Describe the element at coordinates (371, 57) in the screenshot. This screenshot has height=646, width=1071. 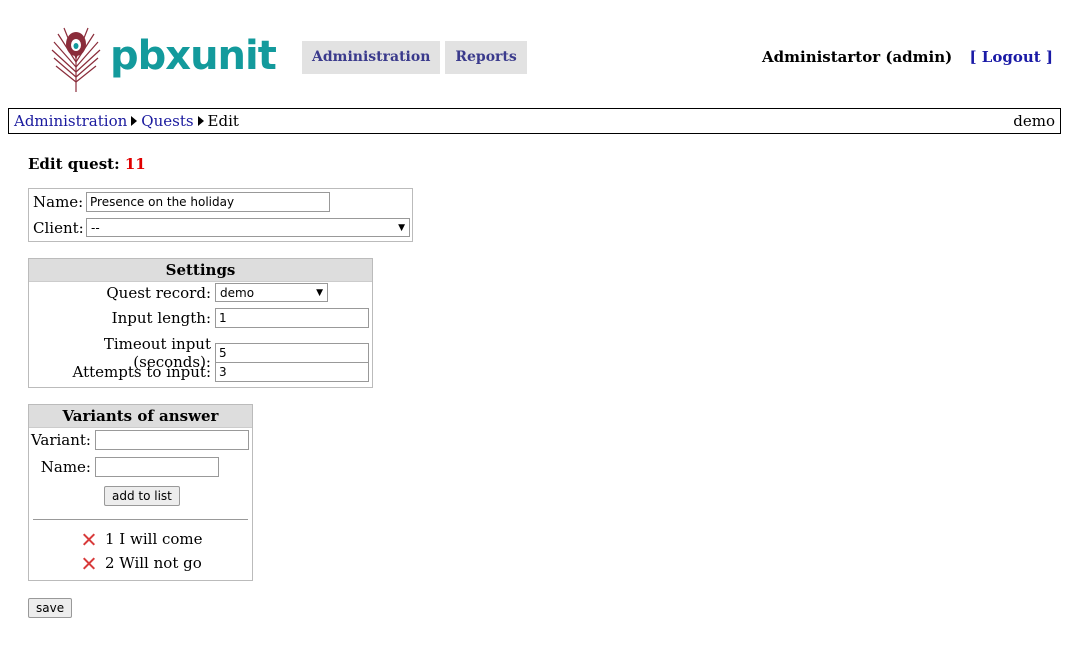
I see `tab-administration: Administration` at that location.